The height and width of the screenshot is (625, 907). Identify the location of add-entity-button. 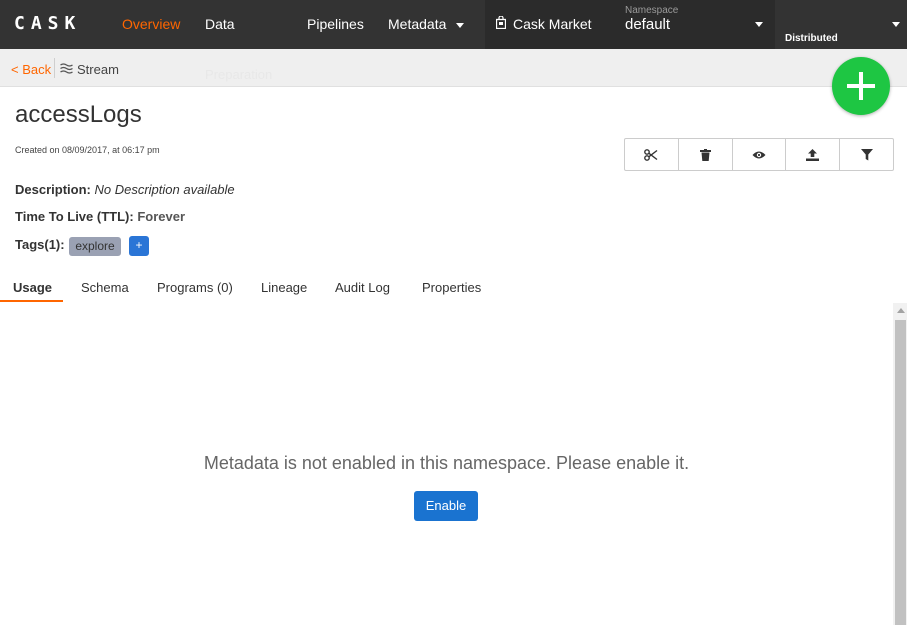
(861, 86).